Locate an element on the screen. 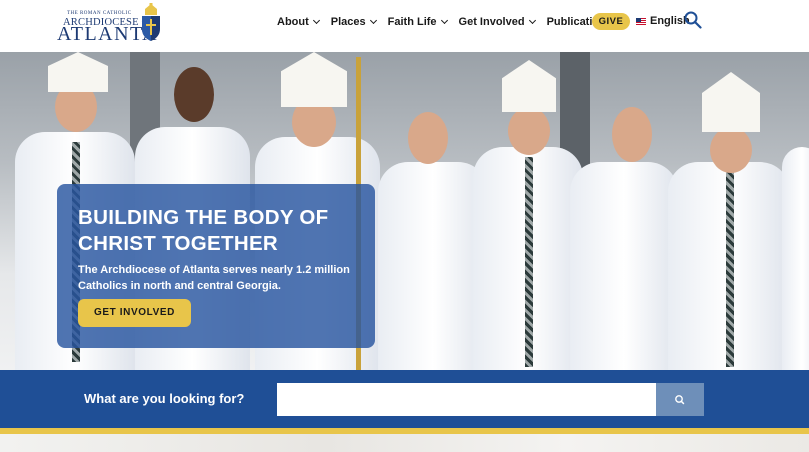 Image resolution: width=809 pixels, height=452 pixels. logo-small-text: THE ROMAN CATHOLIC is located at coordinates (99, 13).